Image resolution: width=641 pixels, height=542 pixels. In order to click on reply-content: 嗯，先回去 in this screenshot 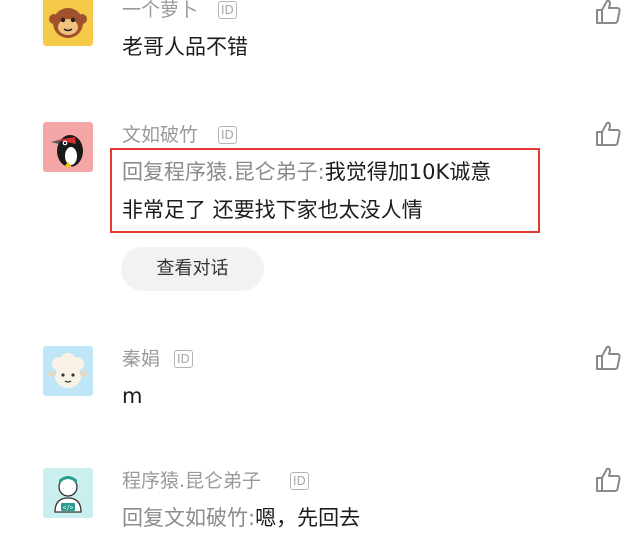, I will do `click(308, 518)`.